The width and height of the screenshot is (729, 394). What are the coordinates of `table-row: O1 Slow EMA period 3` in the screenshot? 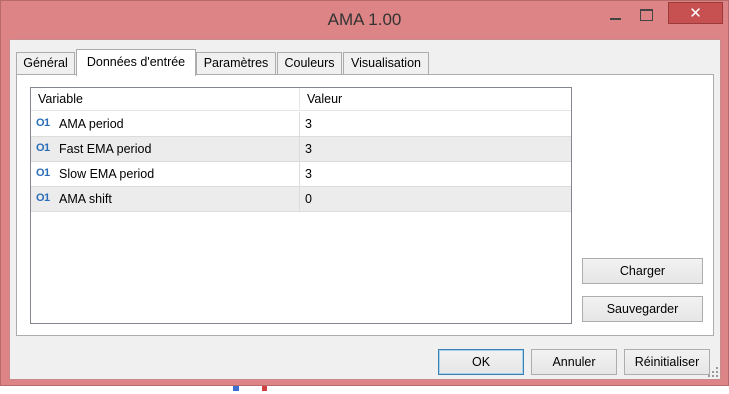 It's located at (301, 174).